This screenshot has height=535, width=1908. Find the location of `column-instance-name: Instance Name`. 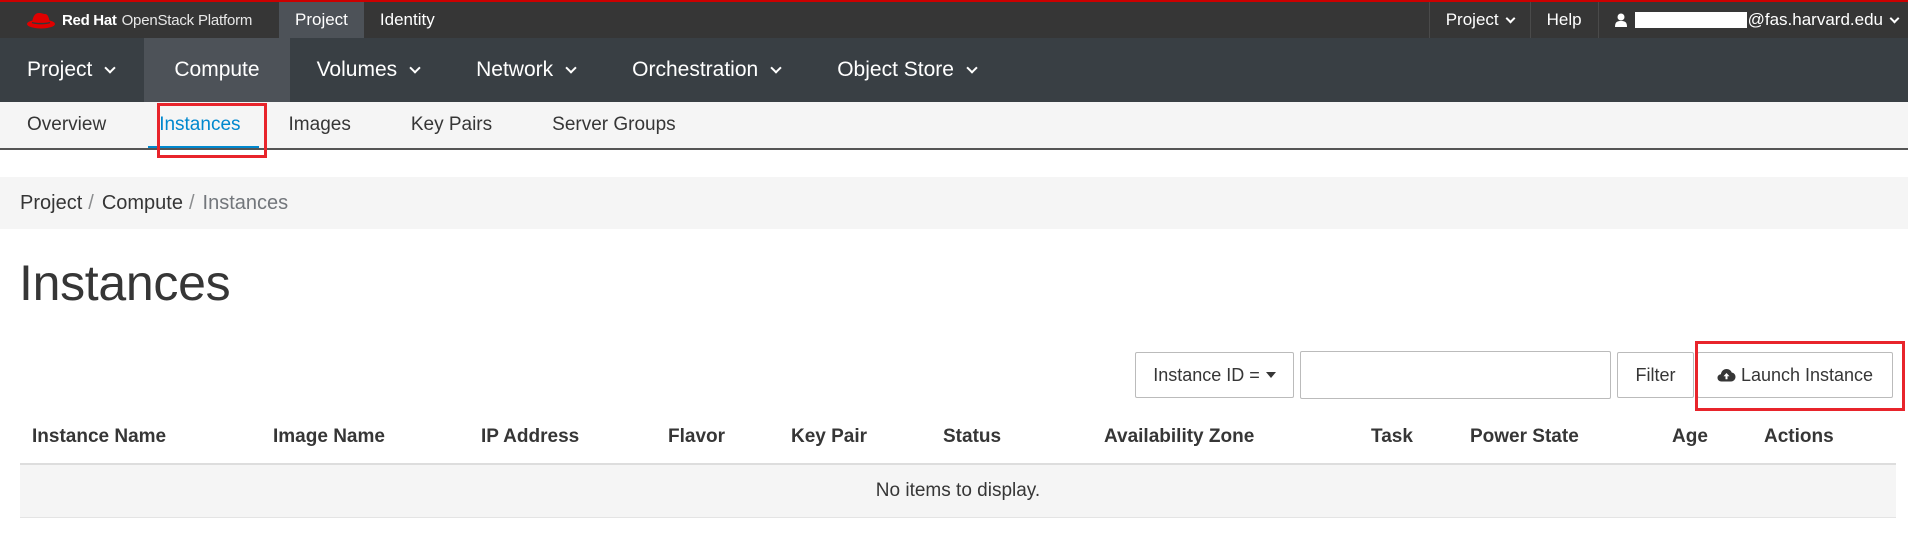

column-instance-name: Instance Name is located at coordinates (99, 437).